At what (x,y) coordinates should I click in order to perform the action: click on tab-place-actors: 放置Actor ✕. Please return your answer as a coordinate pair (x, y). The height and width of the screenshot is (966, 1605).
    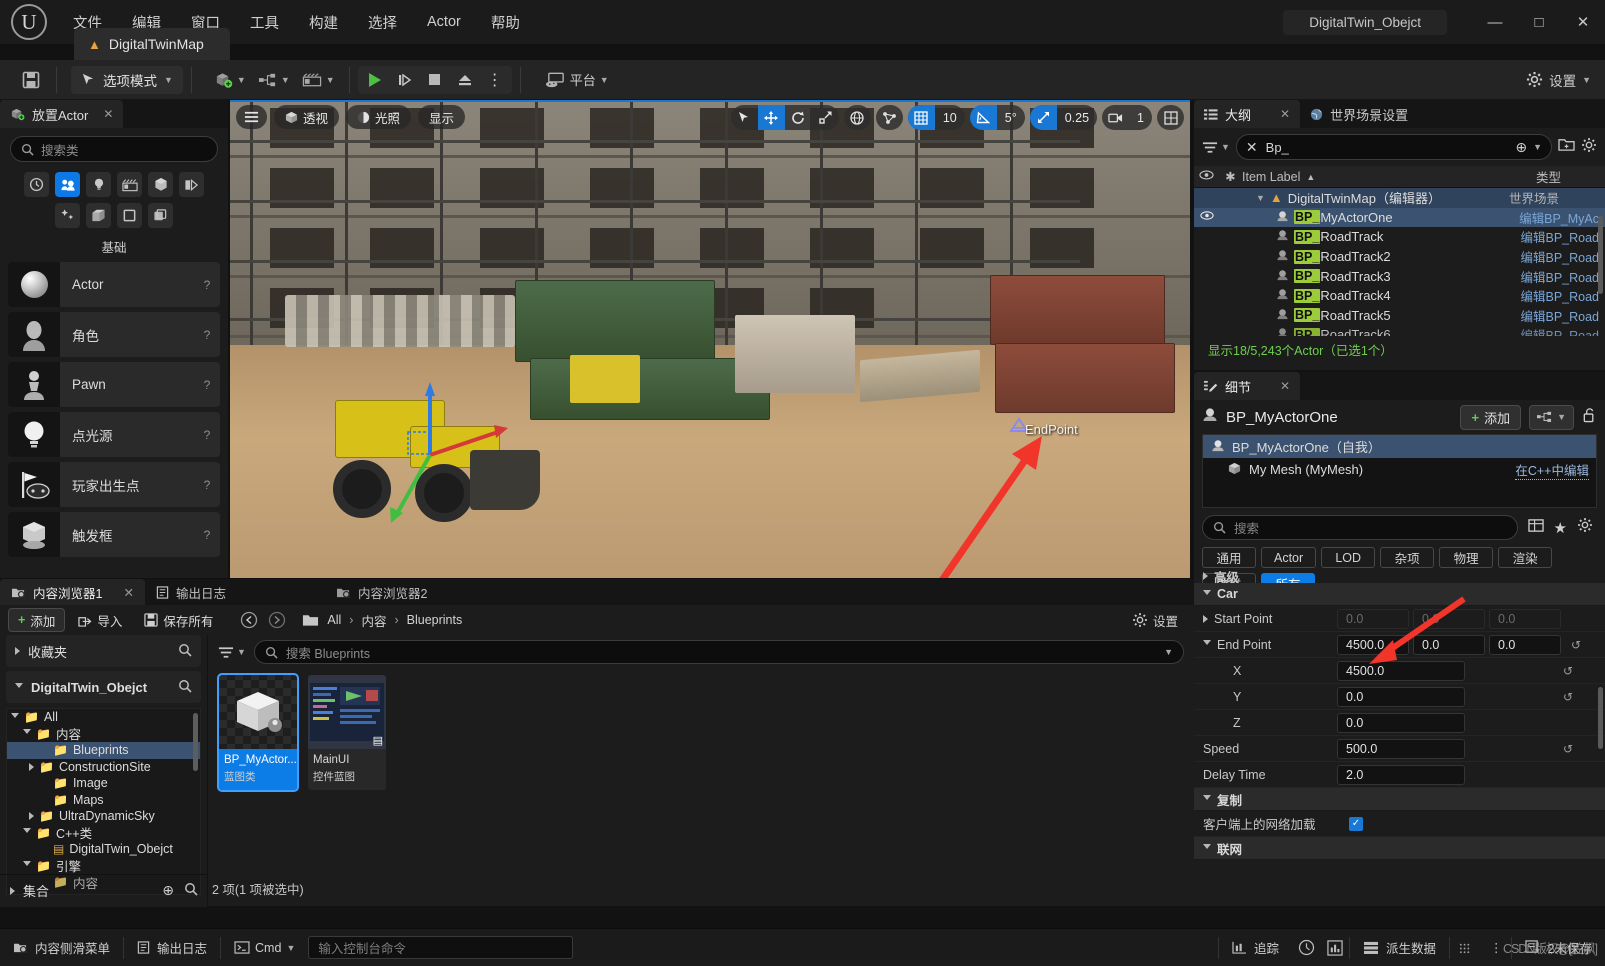
    Looking at the image, I should click on (62, 114).